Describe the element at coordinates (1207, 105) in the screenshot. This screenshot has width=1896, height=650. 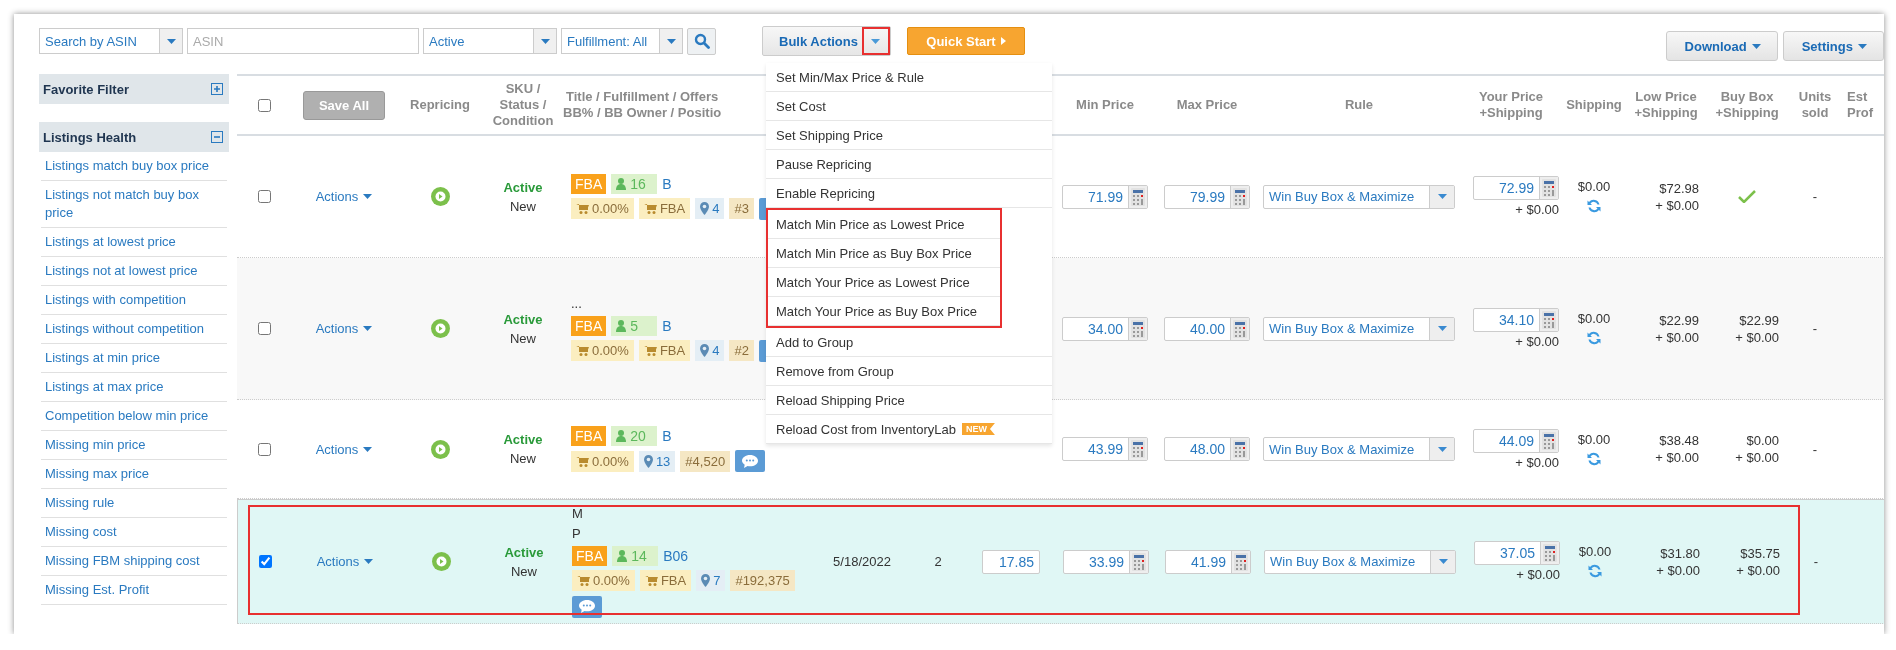
I see `column-header: Max Price` at that location.